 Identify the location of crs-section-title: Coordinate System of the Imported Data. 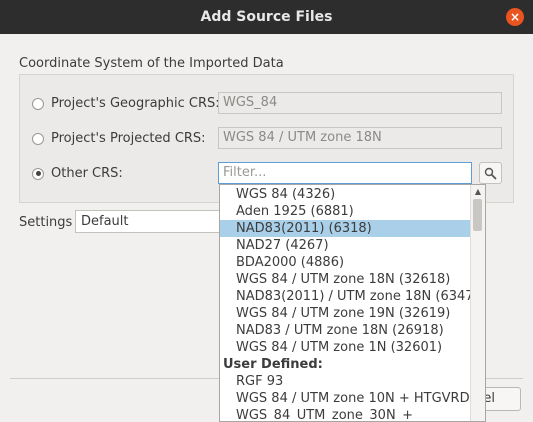
(151, 63).